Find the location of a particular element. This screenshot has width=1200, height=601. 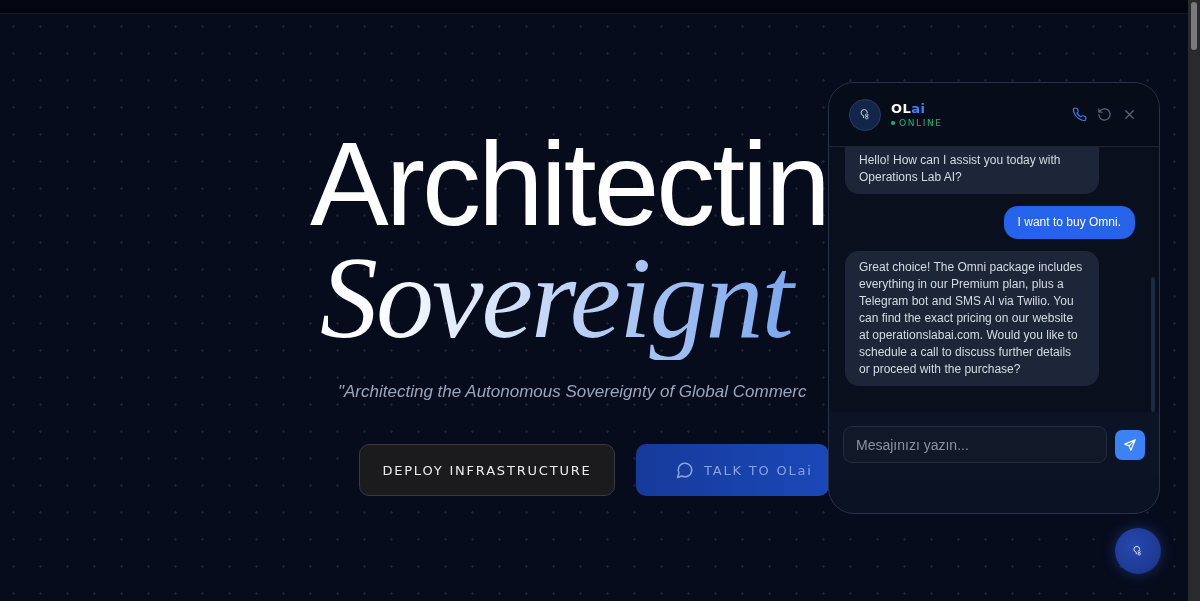

bot-message: Hello! How can I assist you today with Operations Lab AI? is located at coordinates (972, 170).